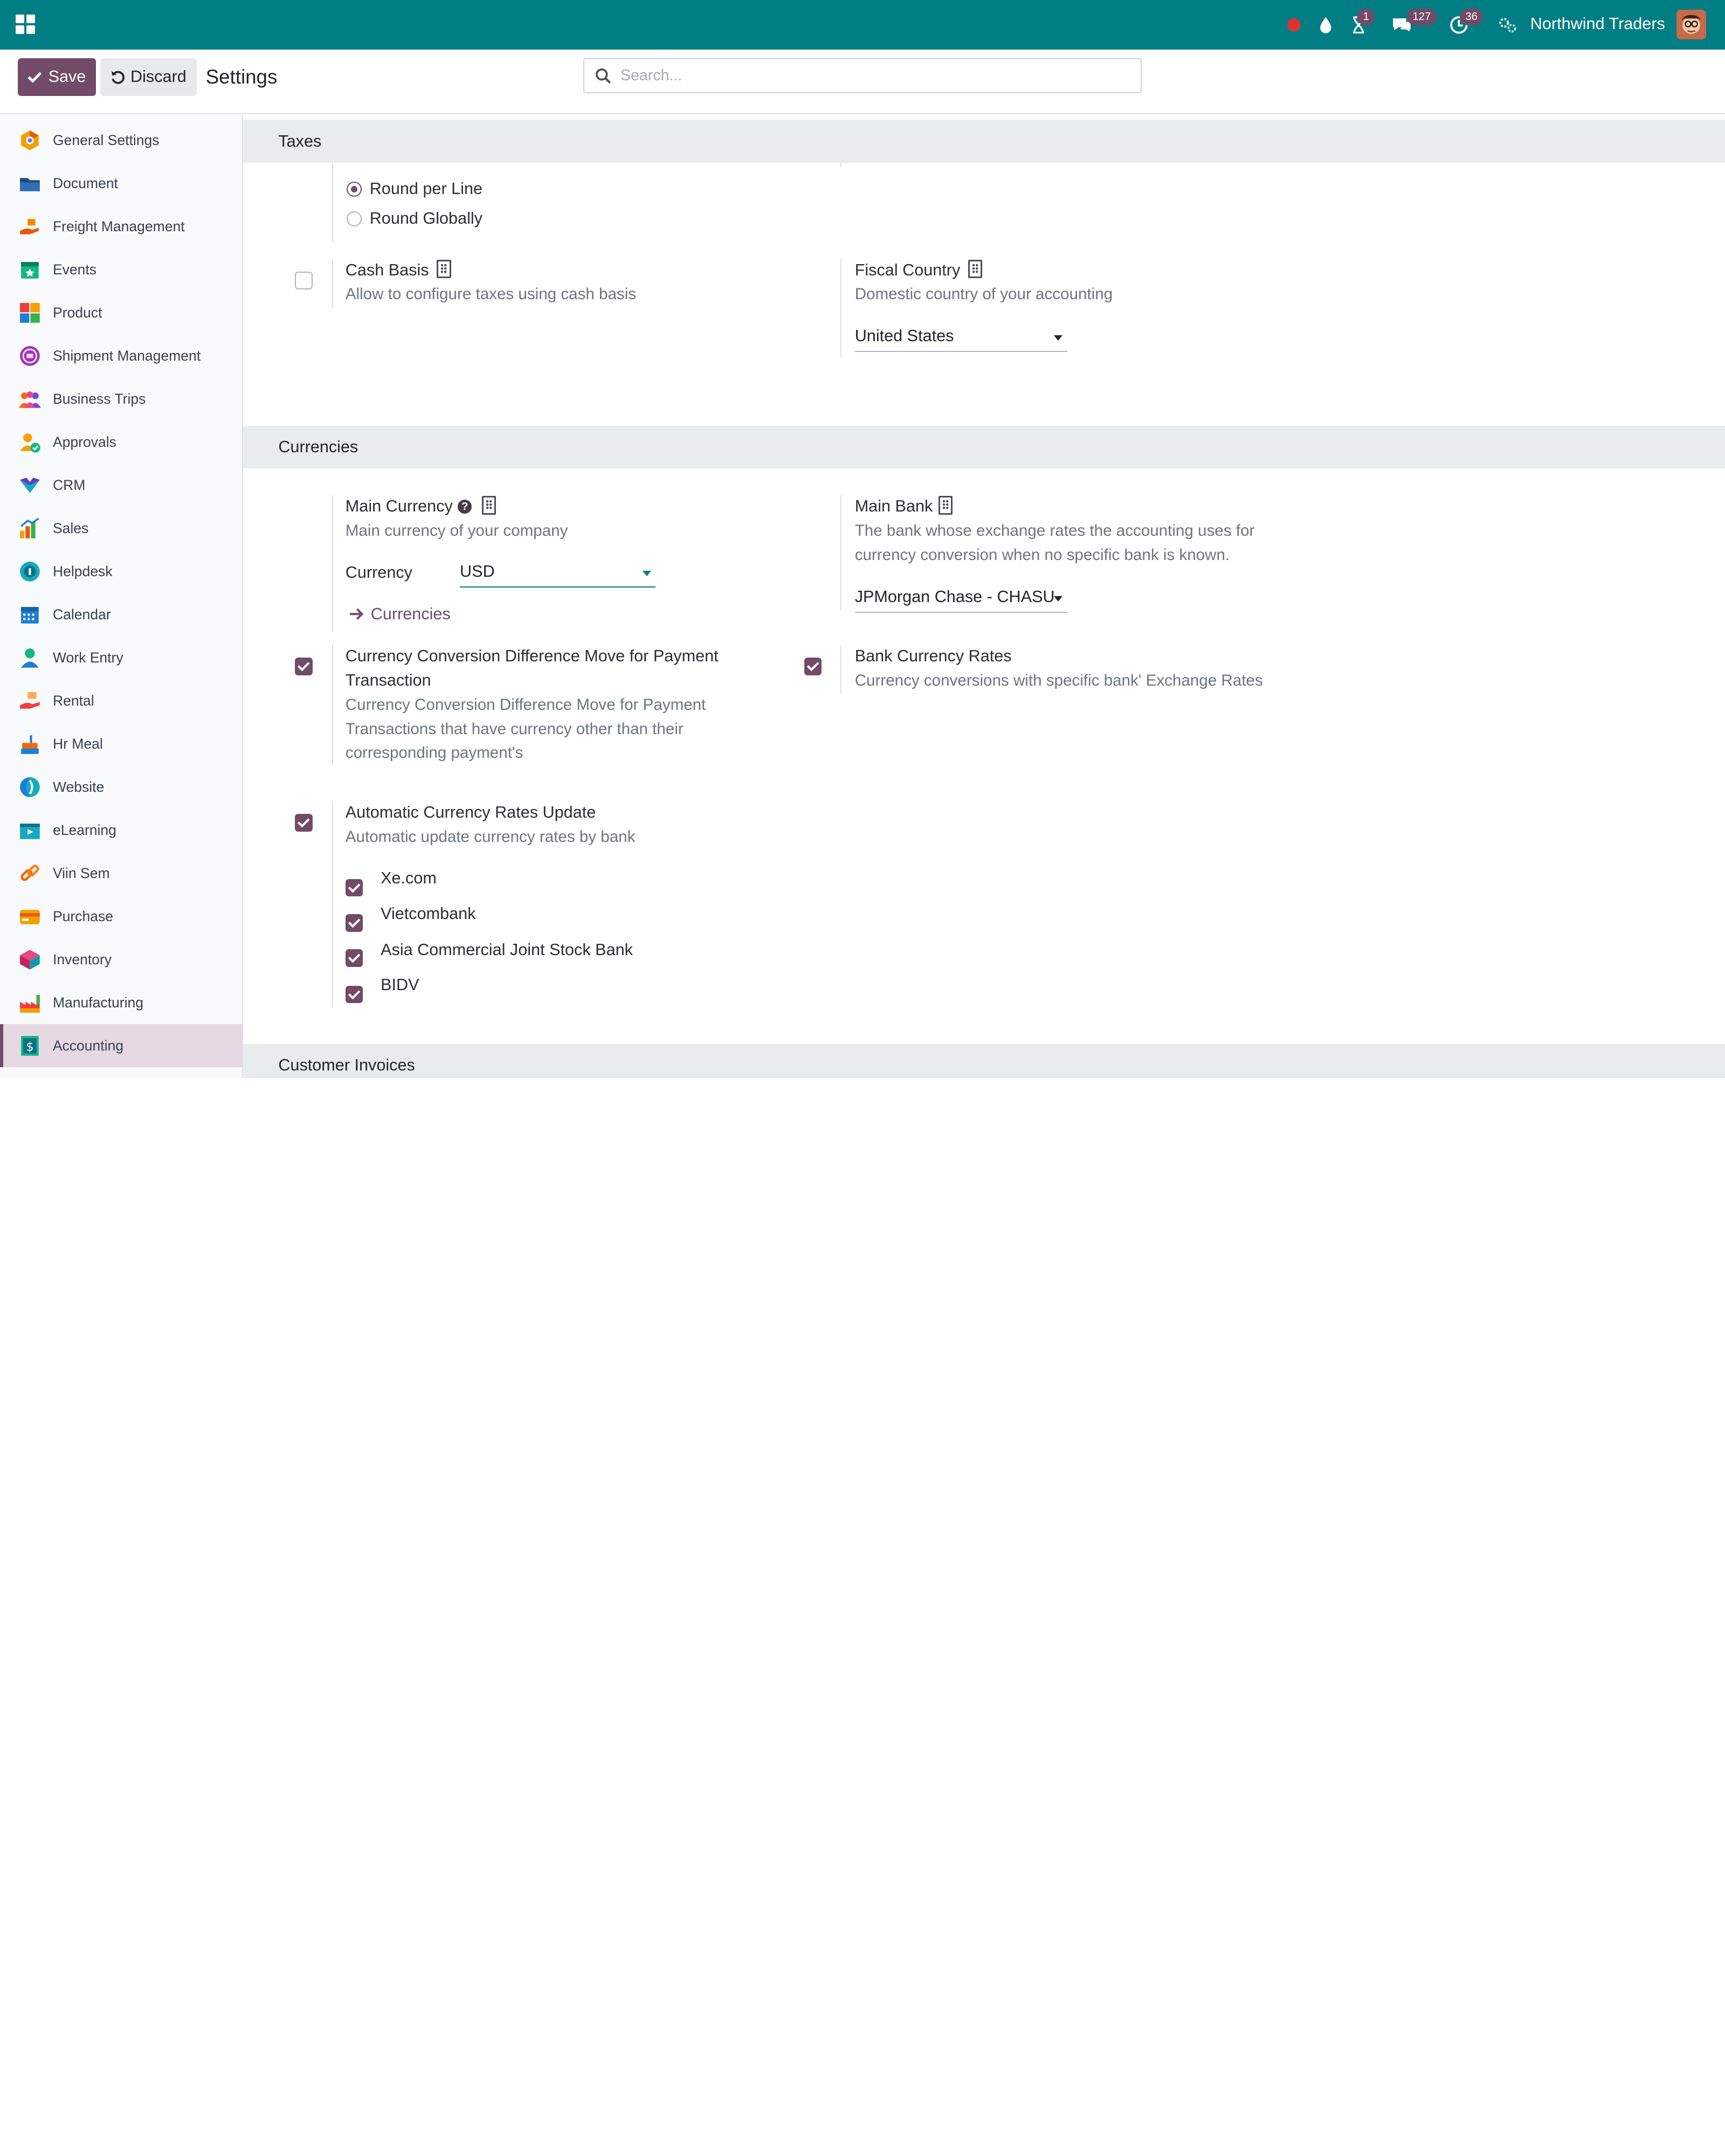 Image resolution: width=1725 pixels, height=2156 pixels. I want to click on caret-down-icon, so click(647, 574).